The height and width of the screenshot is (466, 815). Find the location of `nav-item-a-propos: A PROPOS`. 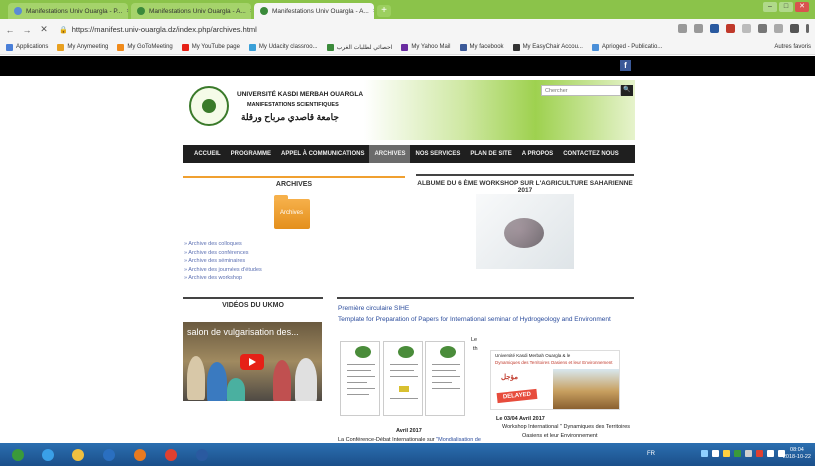

nav-item-a-propos: A PROPOS is located at coordinates (537, 154).